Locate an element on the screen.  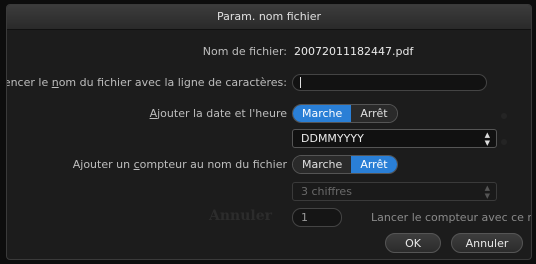
prefix-input is located at coordinates (389, 82).